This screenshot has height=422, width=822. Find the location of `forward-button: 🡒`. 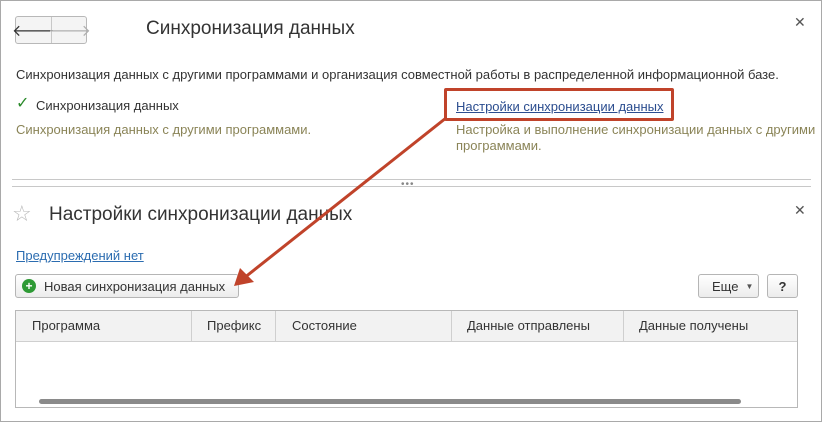

forward-button: 🡒 is located at coordinates (69, 30).